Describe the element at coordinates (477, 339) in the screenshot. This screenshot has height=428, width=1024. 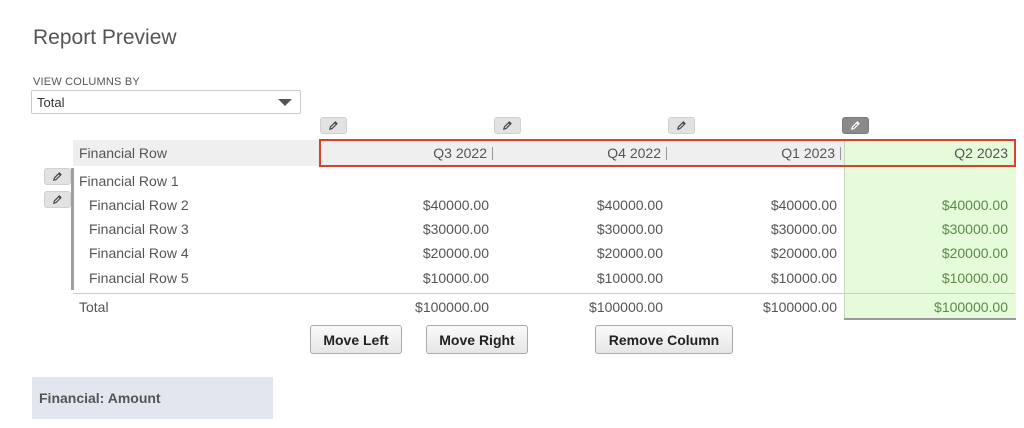
I see `move-right-button: Move Right` at that location.